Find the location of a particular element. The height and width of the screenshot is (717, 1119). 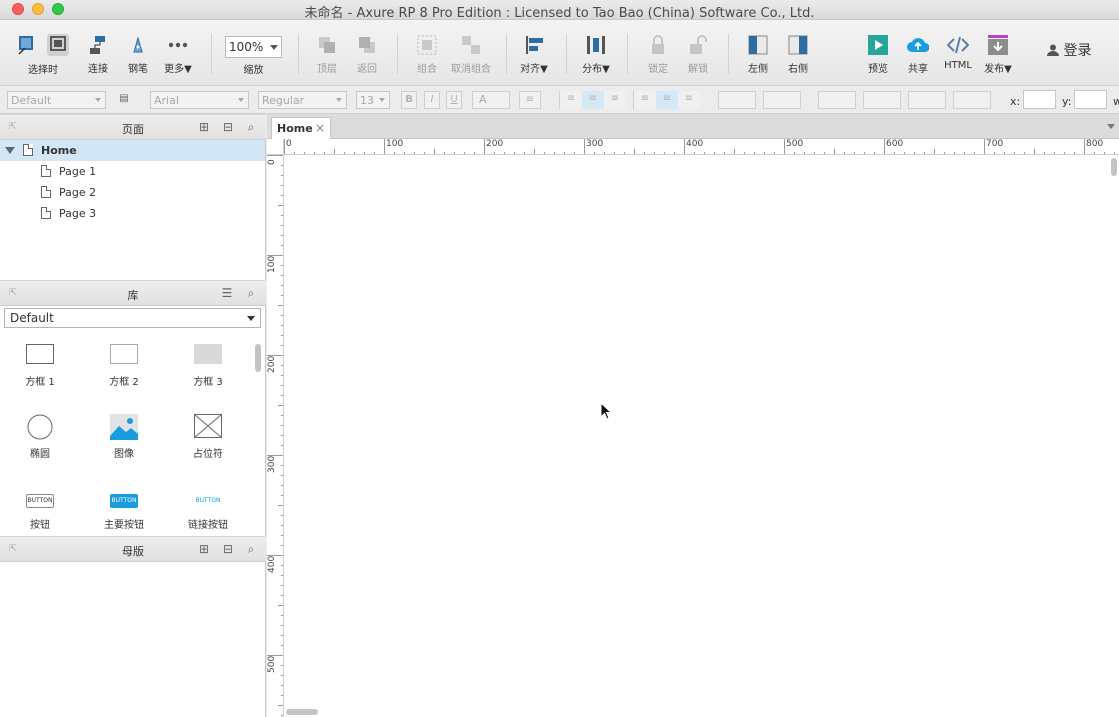

align-label: 对齐▼ is located at coordinates (534, 69).